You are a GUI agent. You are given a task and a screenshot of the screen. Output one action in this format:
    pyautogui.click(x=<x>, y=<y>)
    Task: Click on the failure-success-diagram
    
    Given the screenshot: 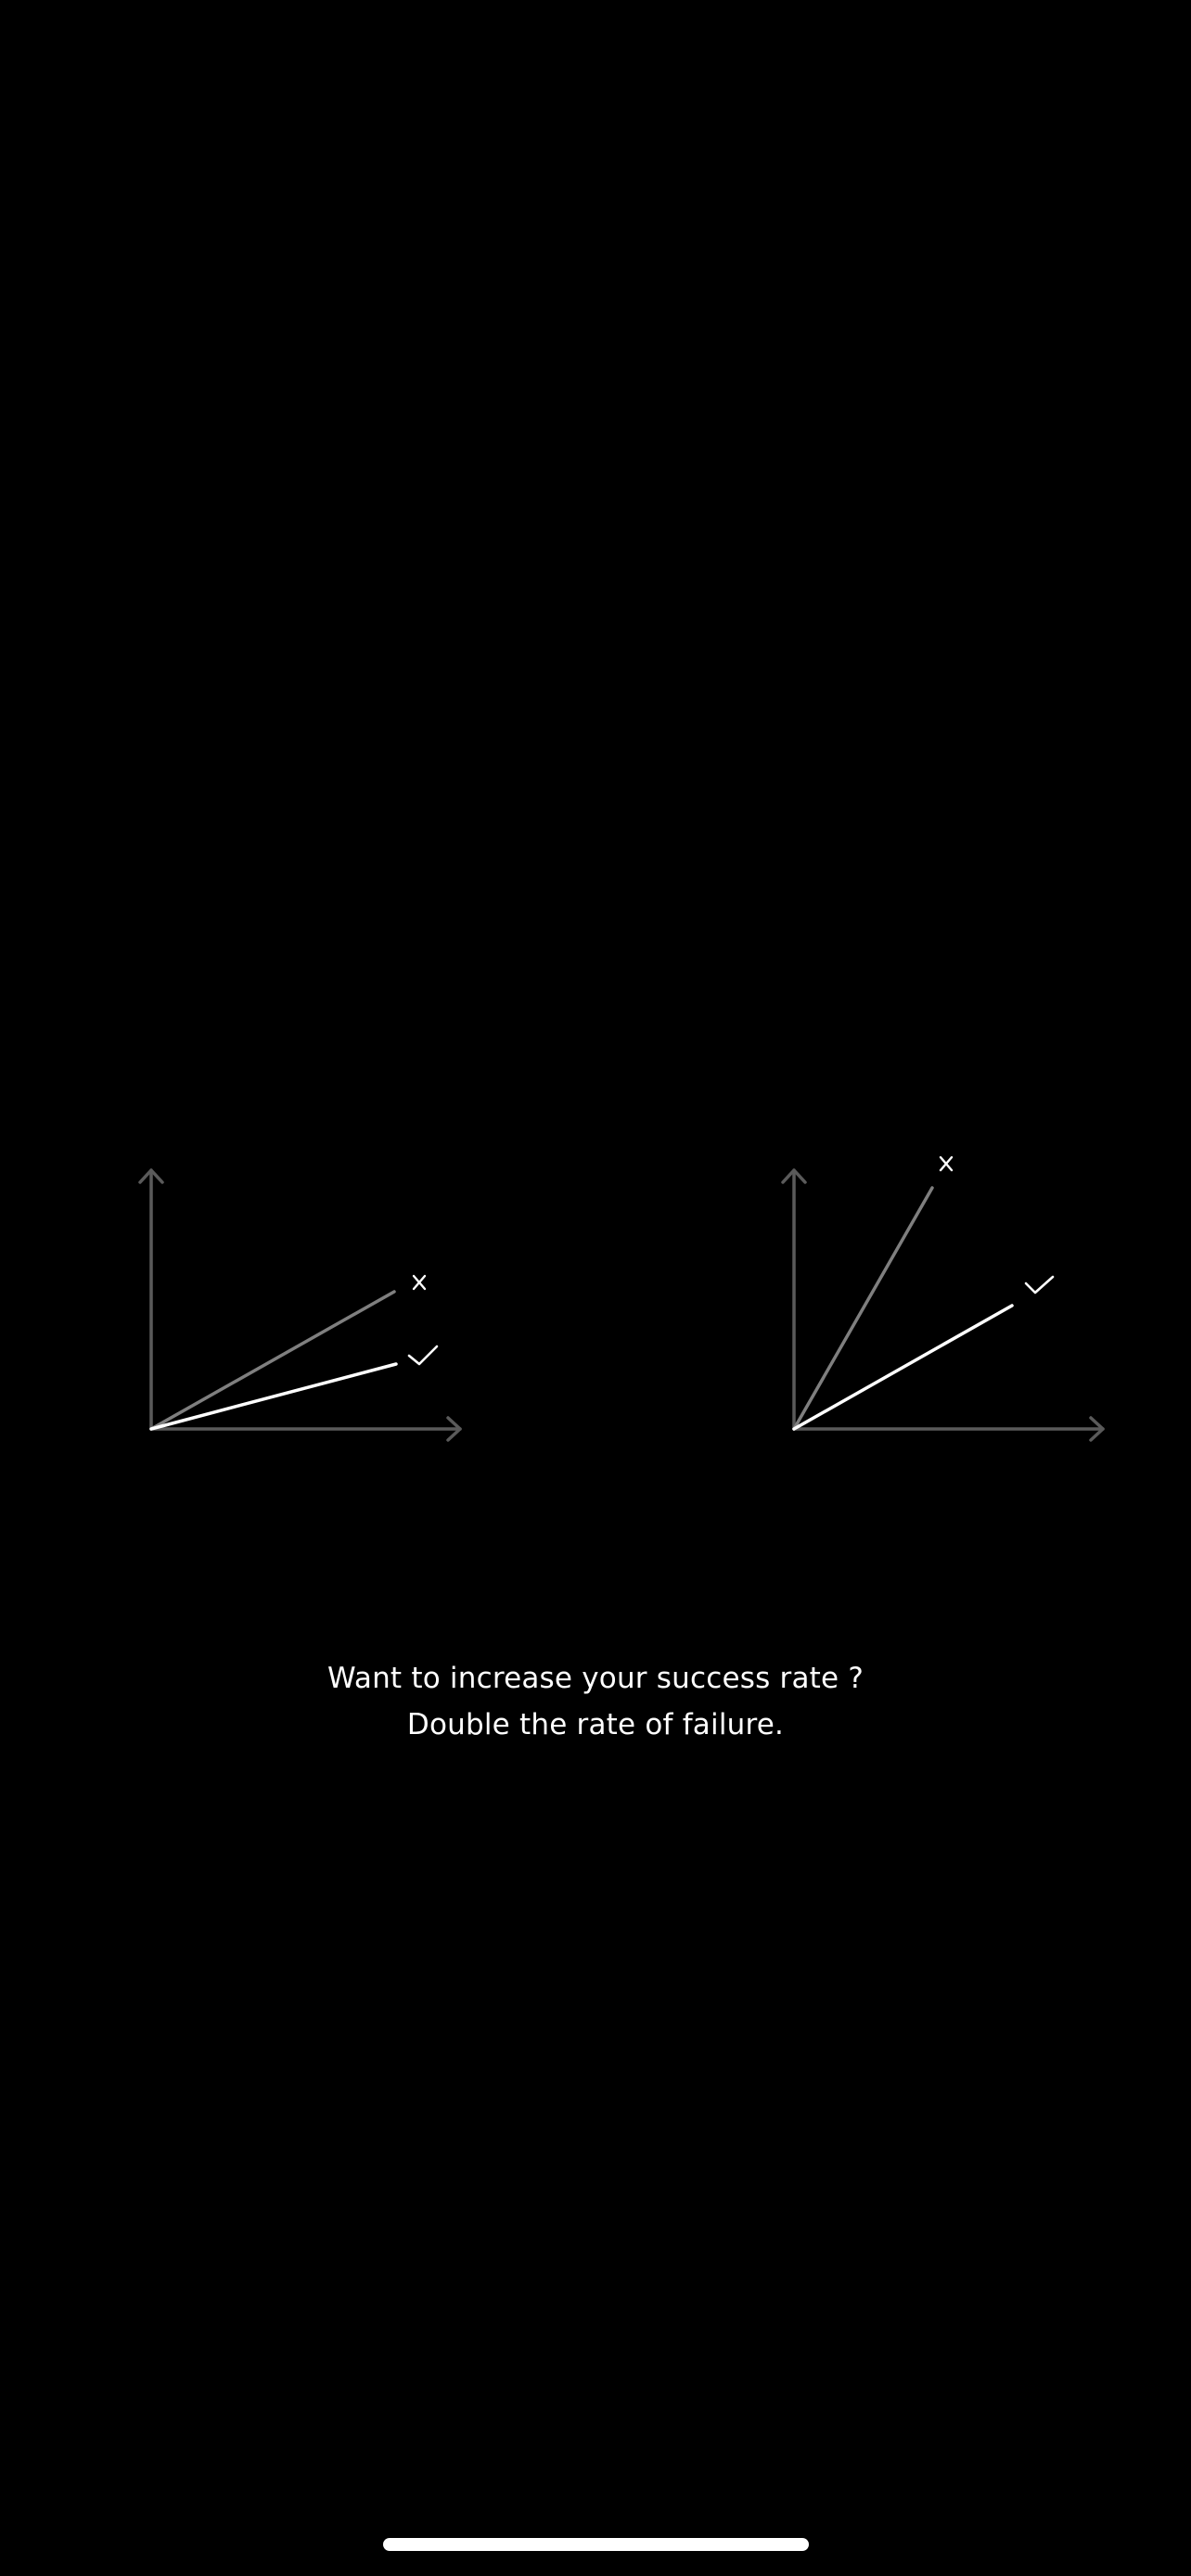 What is the action you would take?
    pyautogui.click(x=621, y=1298)
    